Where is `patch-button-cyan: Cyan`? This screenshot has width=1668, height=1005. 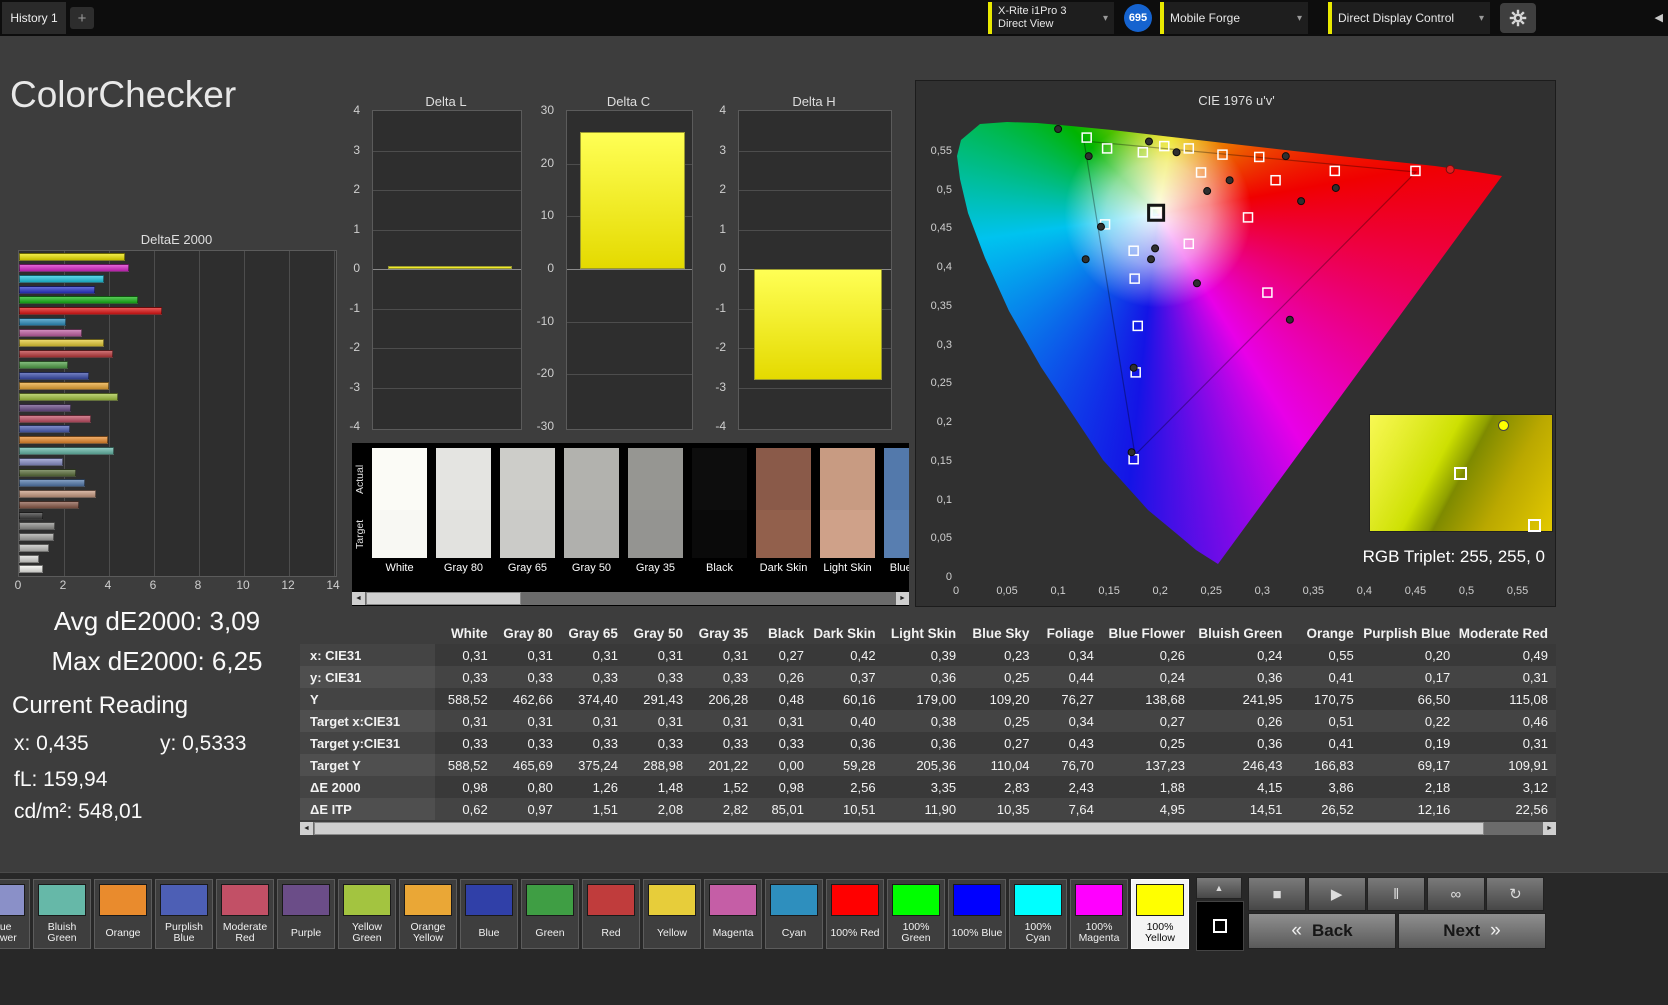
patch-button-cyan: Cyan is located at coordinates (794, 914).